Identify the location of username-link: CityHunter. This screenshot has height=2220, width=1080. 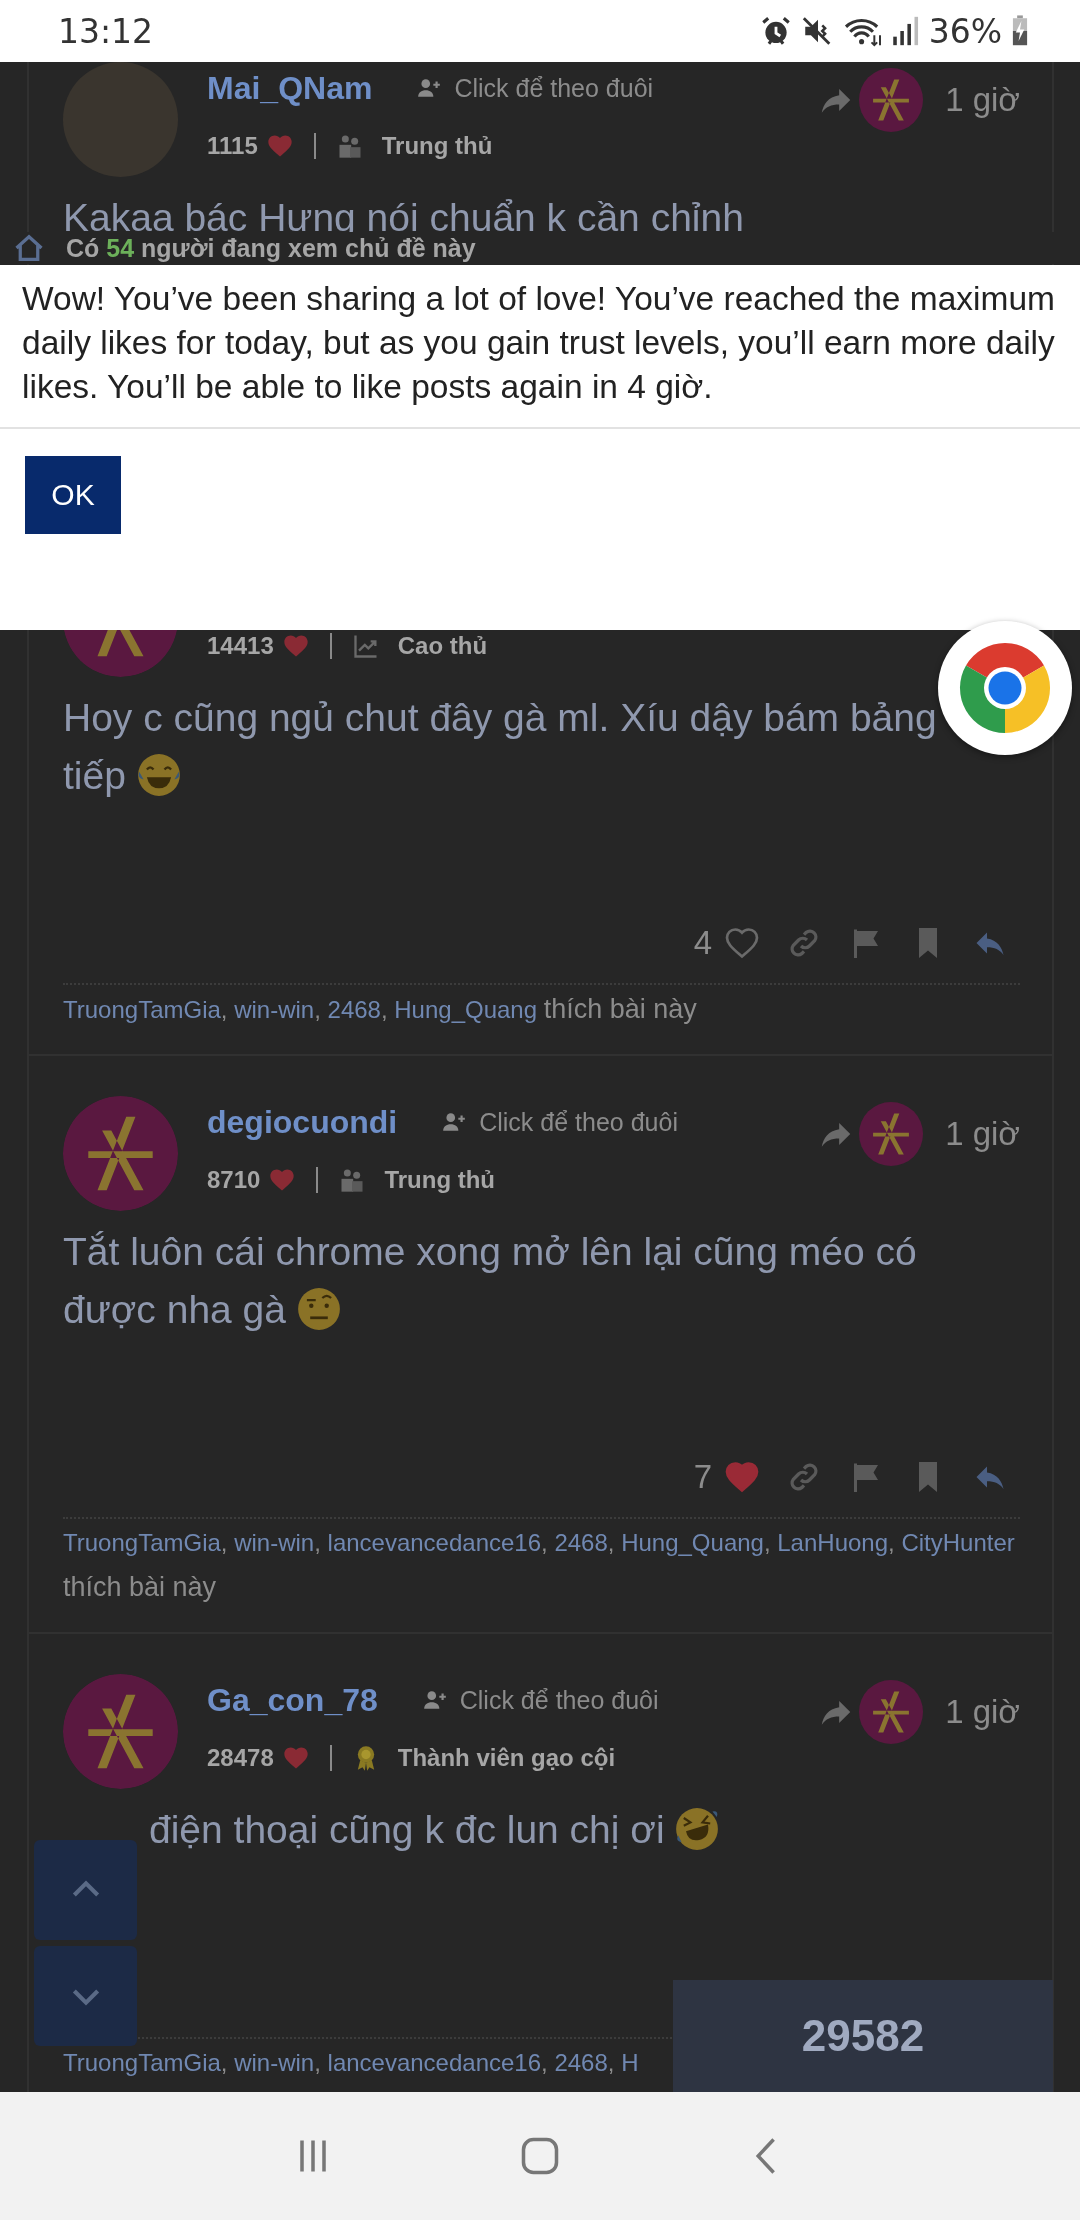
(958, 1542).